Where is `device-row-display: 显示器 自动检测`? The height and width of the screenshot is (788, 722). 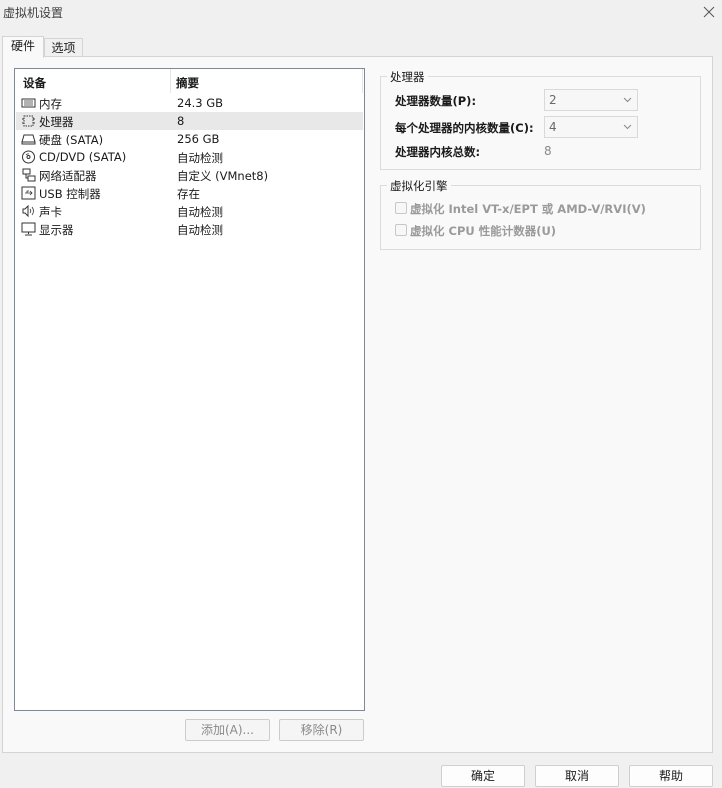
device-row-display: 显示器 自动检测 is located at coordinates (189, 229).